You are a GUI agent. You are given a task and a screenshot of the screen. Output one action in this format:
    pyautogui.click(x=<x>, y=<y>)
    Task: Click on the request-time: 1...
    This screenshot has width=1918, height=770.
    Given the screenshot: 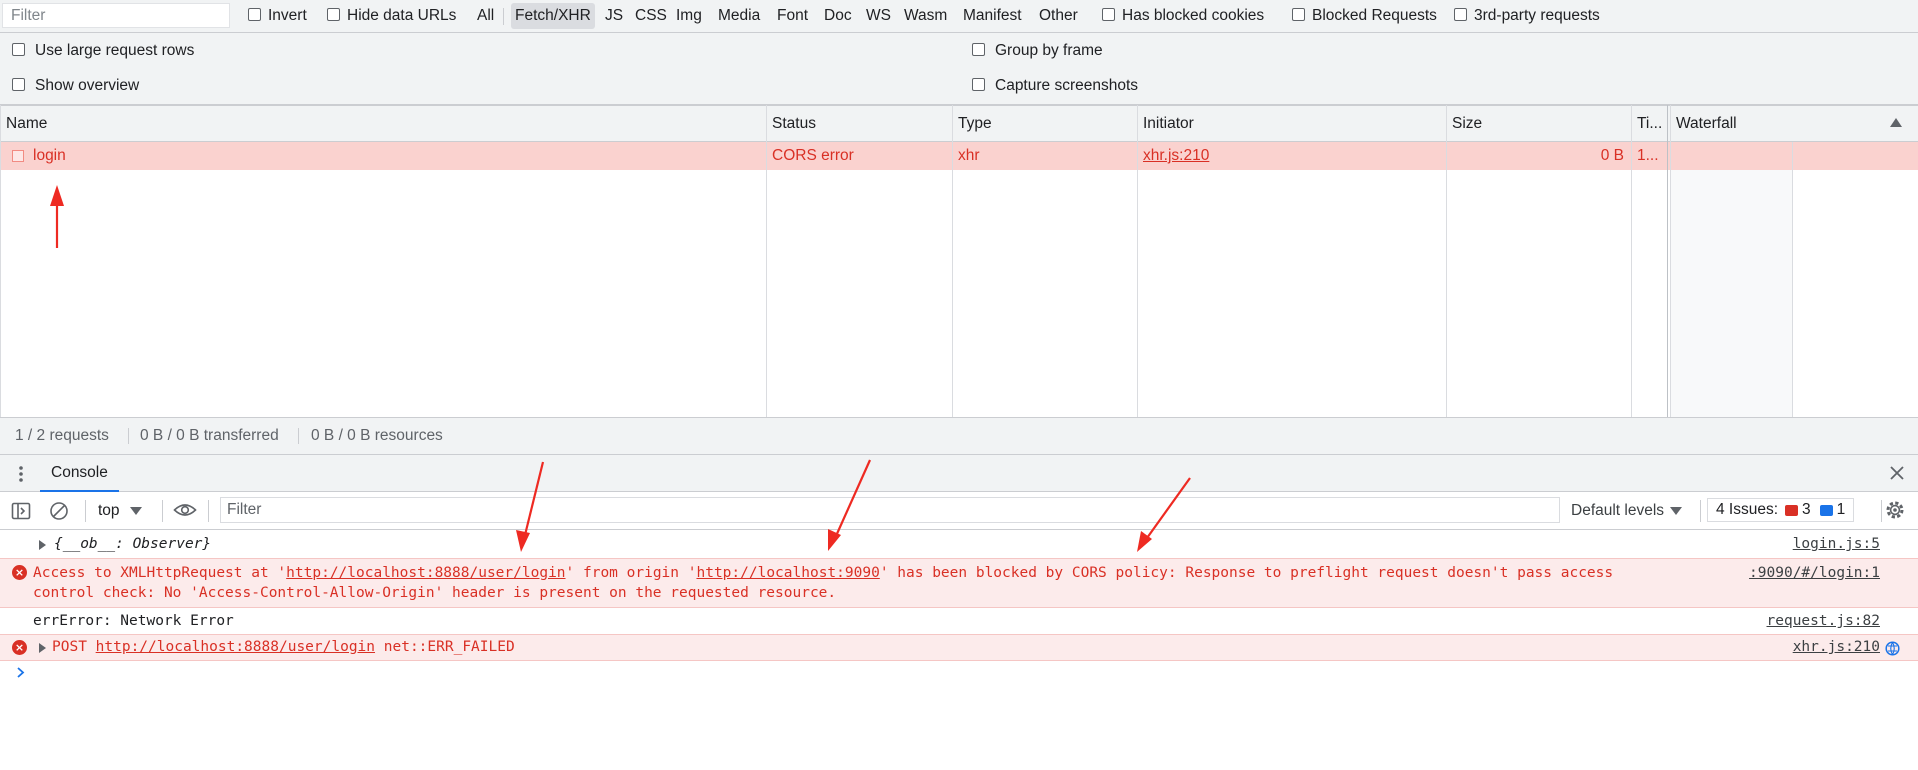 What is the action you would take?
    pyautogui.click(x=1648, y=155)
    